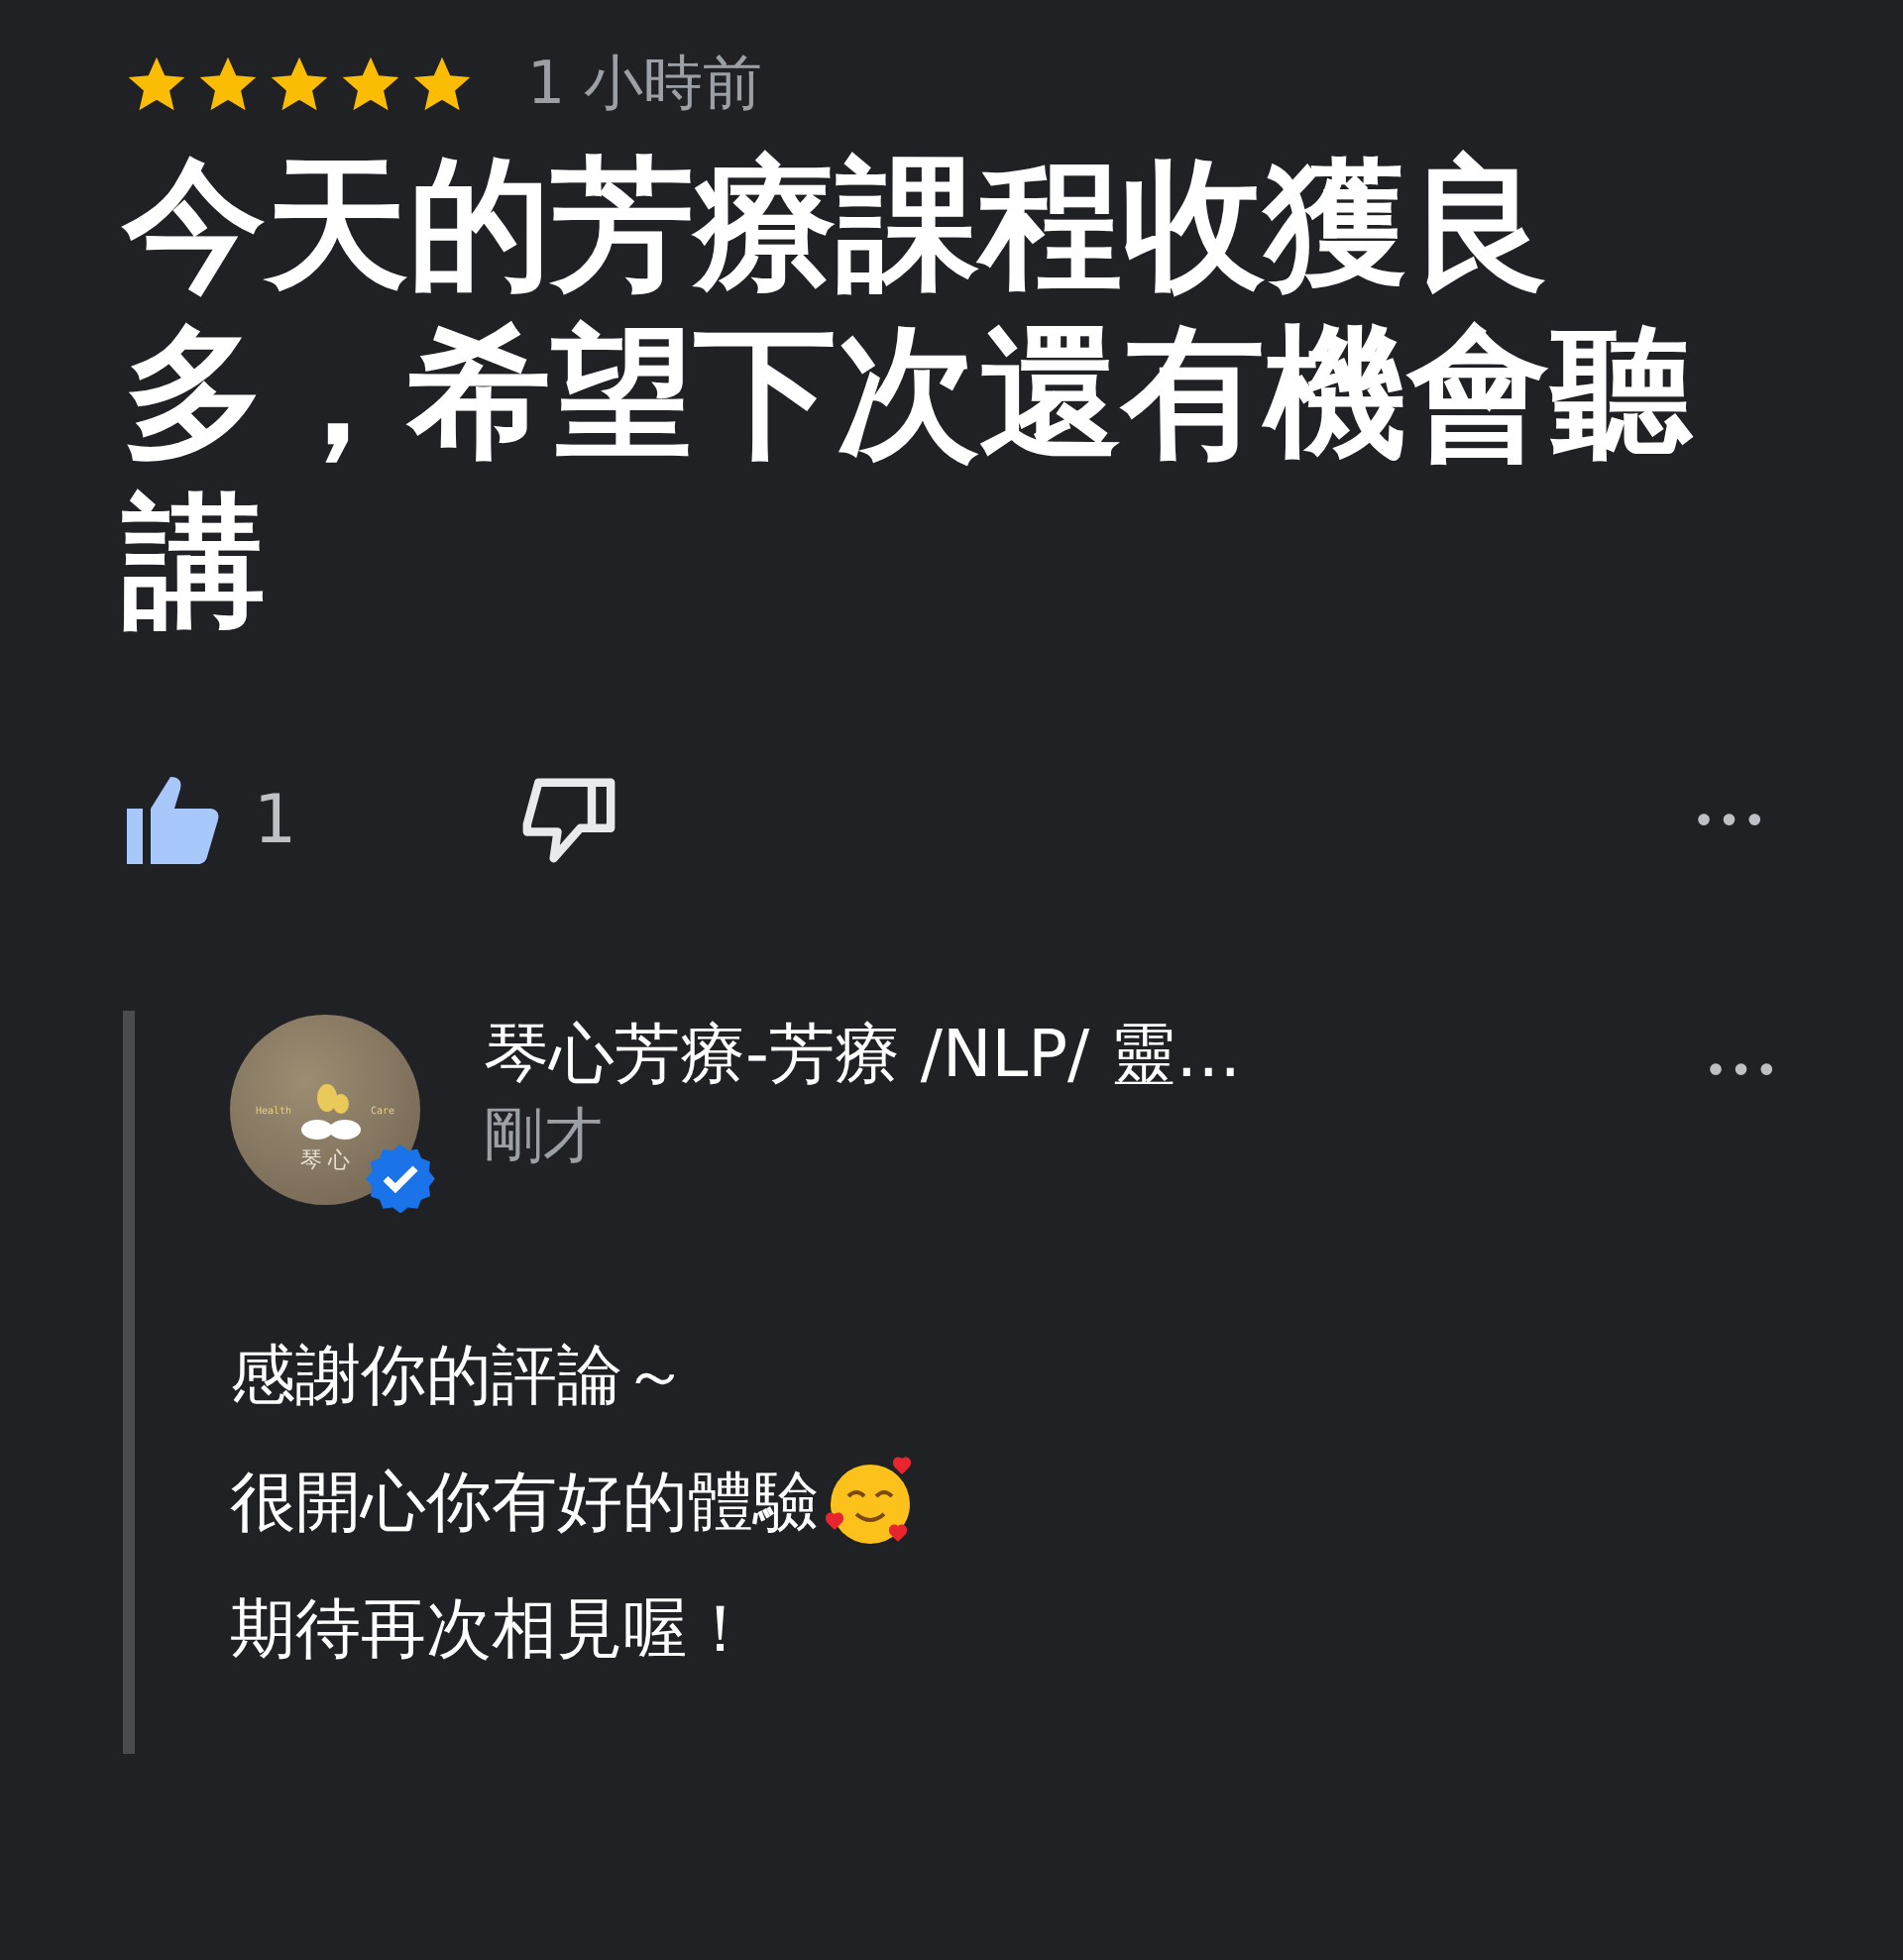  Describe the element at coordinates (491, 1628) in the screenshot. I see `reply-text: 期待再次相見喔！` at that location.